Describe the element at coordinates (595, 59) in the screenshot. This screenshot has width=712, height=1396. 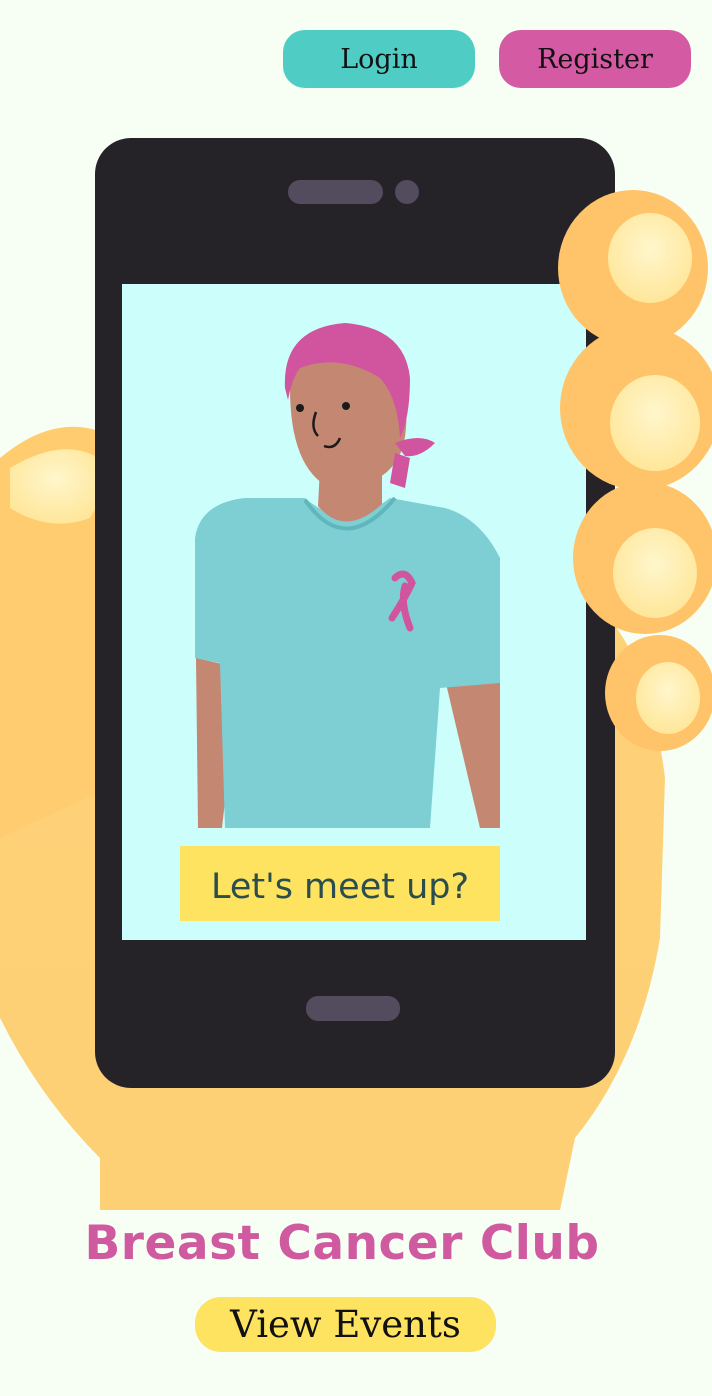
I see `register-button: Register` at that location.